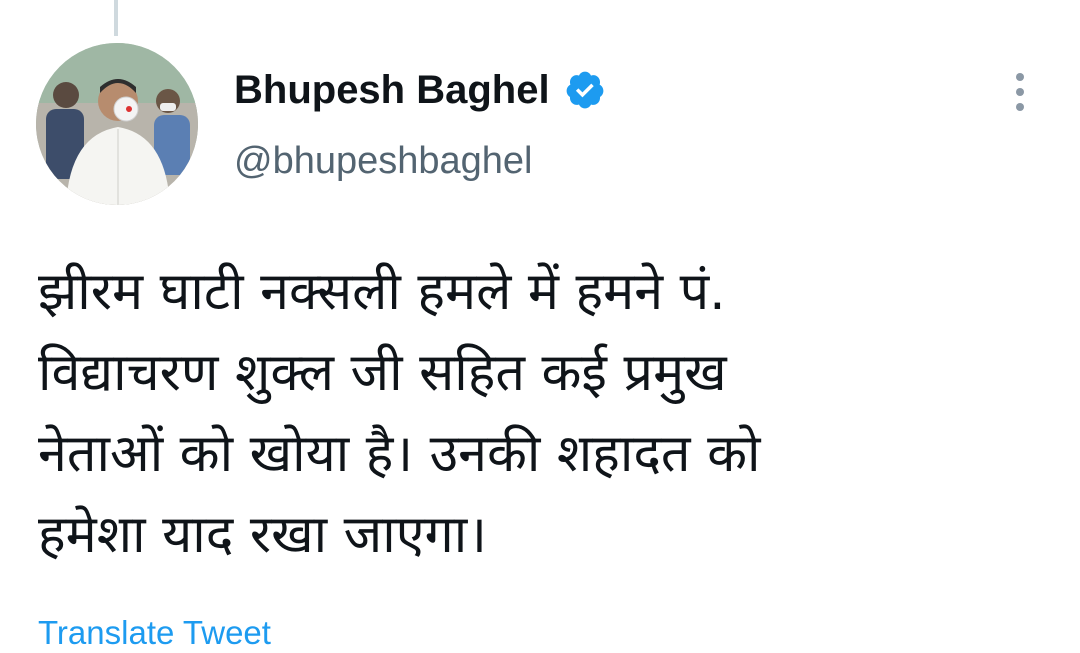  What do you see at coordinates (154, 633) in the screenshot?
I see `translate-tweet-link: Translate Tweet` at bounding box center [154, 633].